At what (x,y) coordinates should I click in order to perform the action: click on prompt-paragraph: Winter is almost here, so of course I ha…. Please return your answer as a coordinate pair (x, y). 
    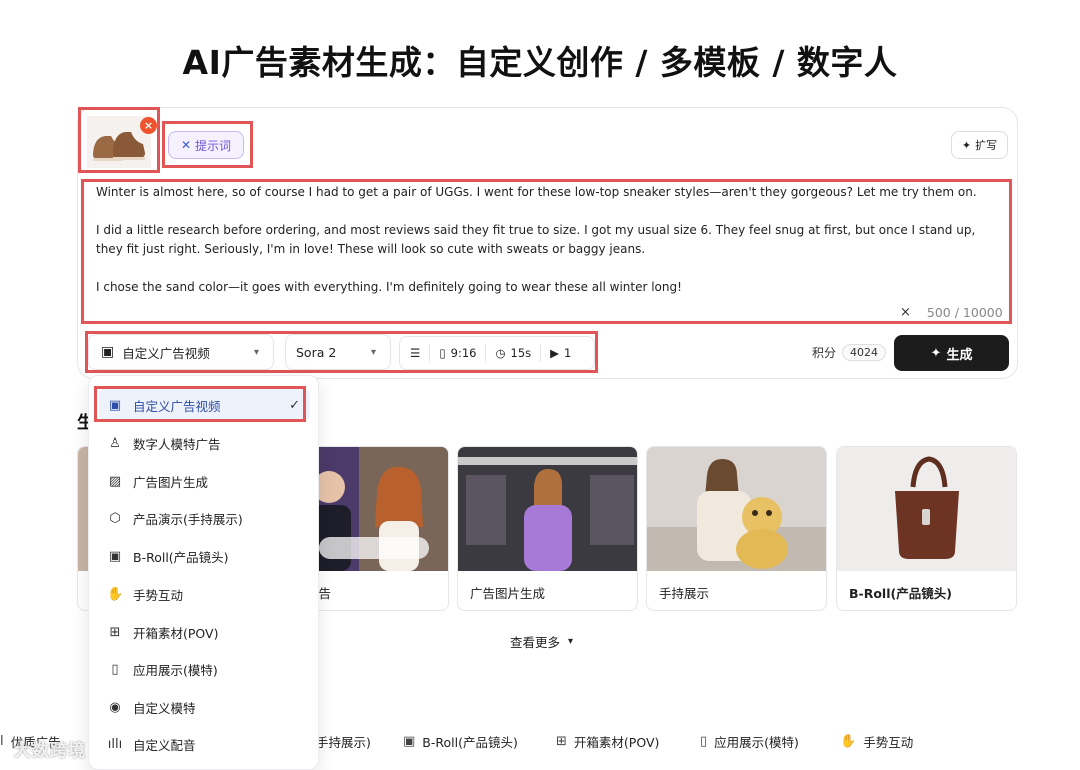
    Looking at the image, I should click on (536, 192).